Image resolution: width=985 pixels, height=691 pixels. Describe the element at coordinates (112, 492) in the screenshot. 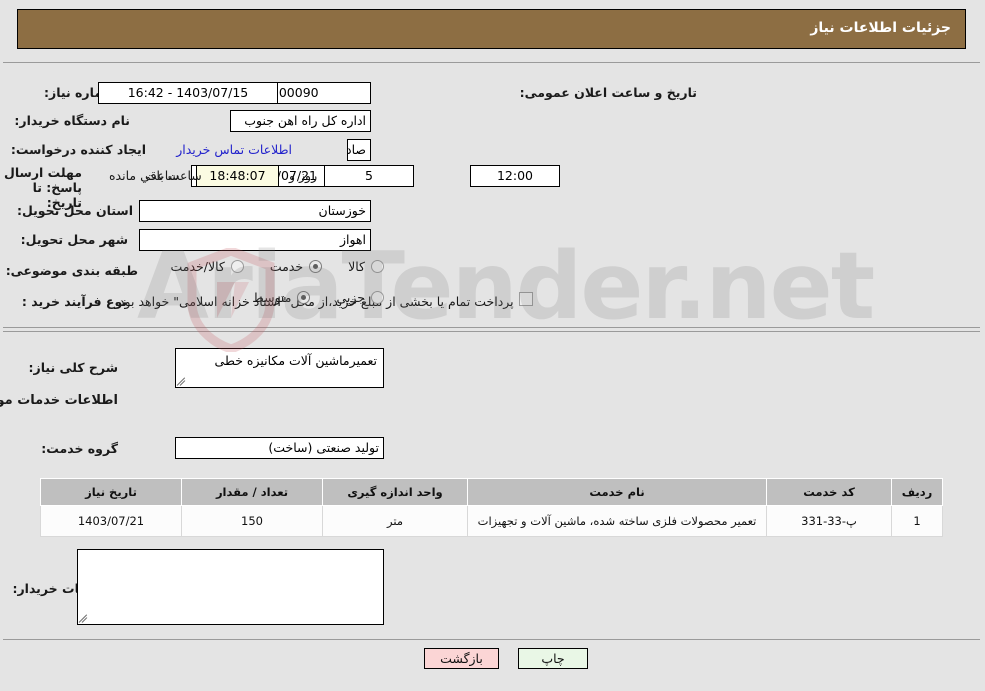

I see `table-col-date: تاریخ نیاز` at that location.